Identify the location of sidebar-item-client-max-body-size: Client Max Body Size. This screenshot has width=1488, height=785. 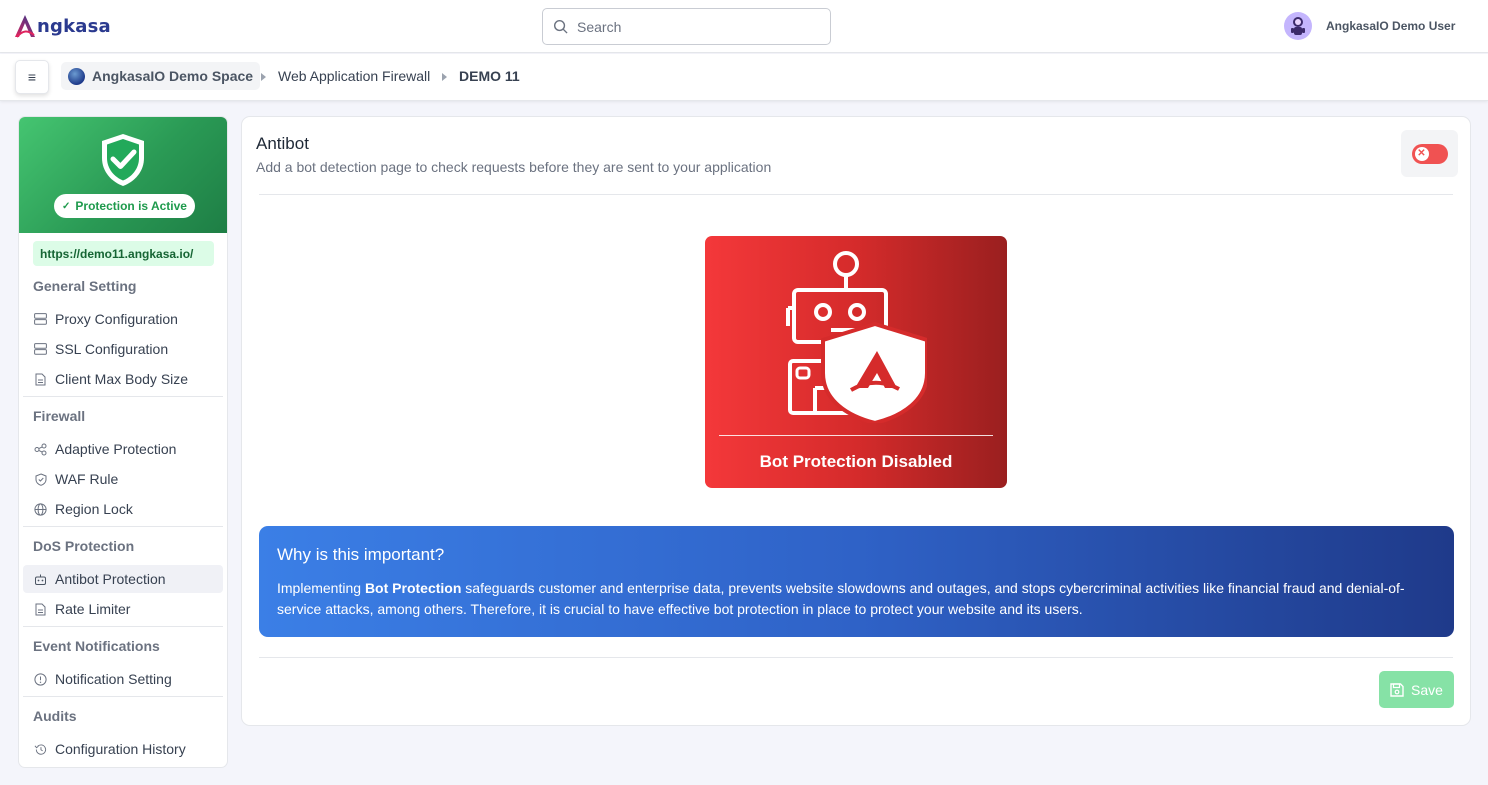
(123, 379).